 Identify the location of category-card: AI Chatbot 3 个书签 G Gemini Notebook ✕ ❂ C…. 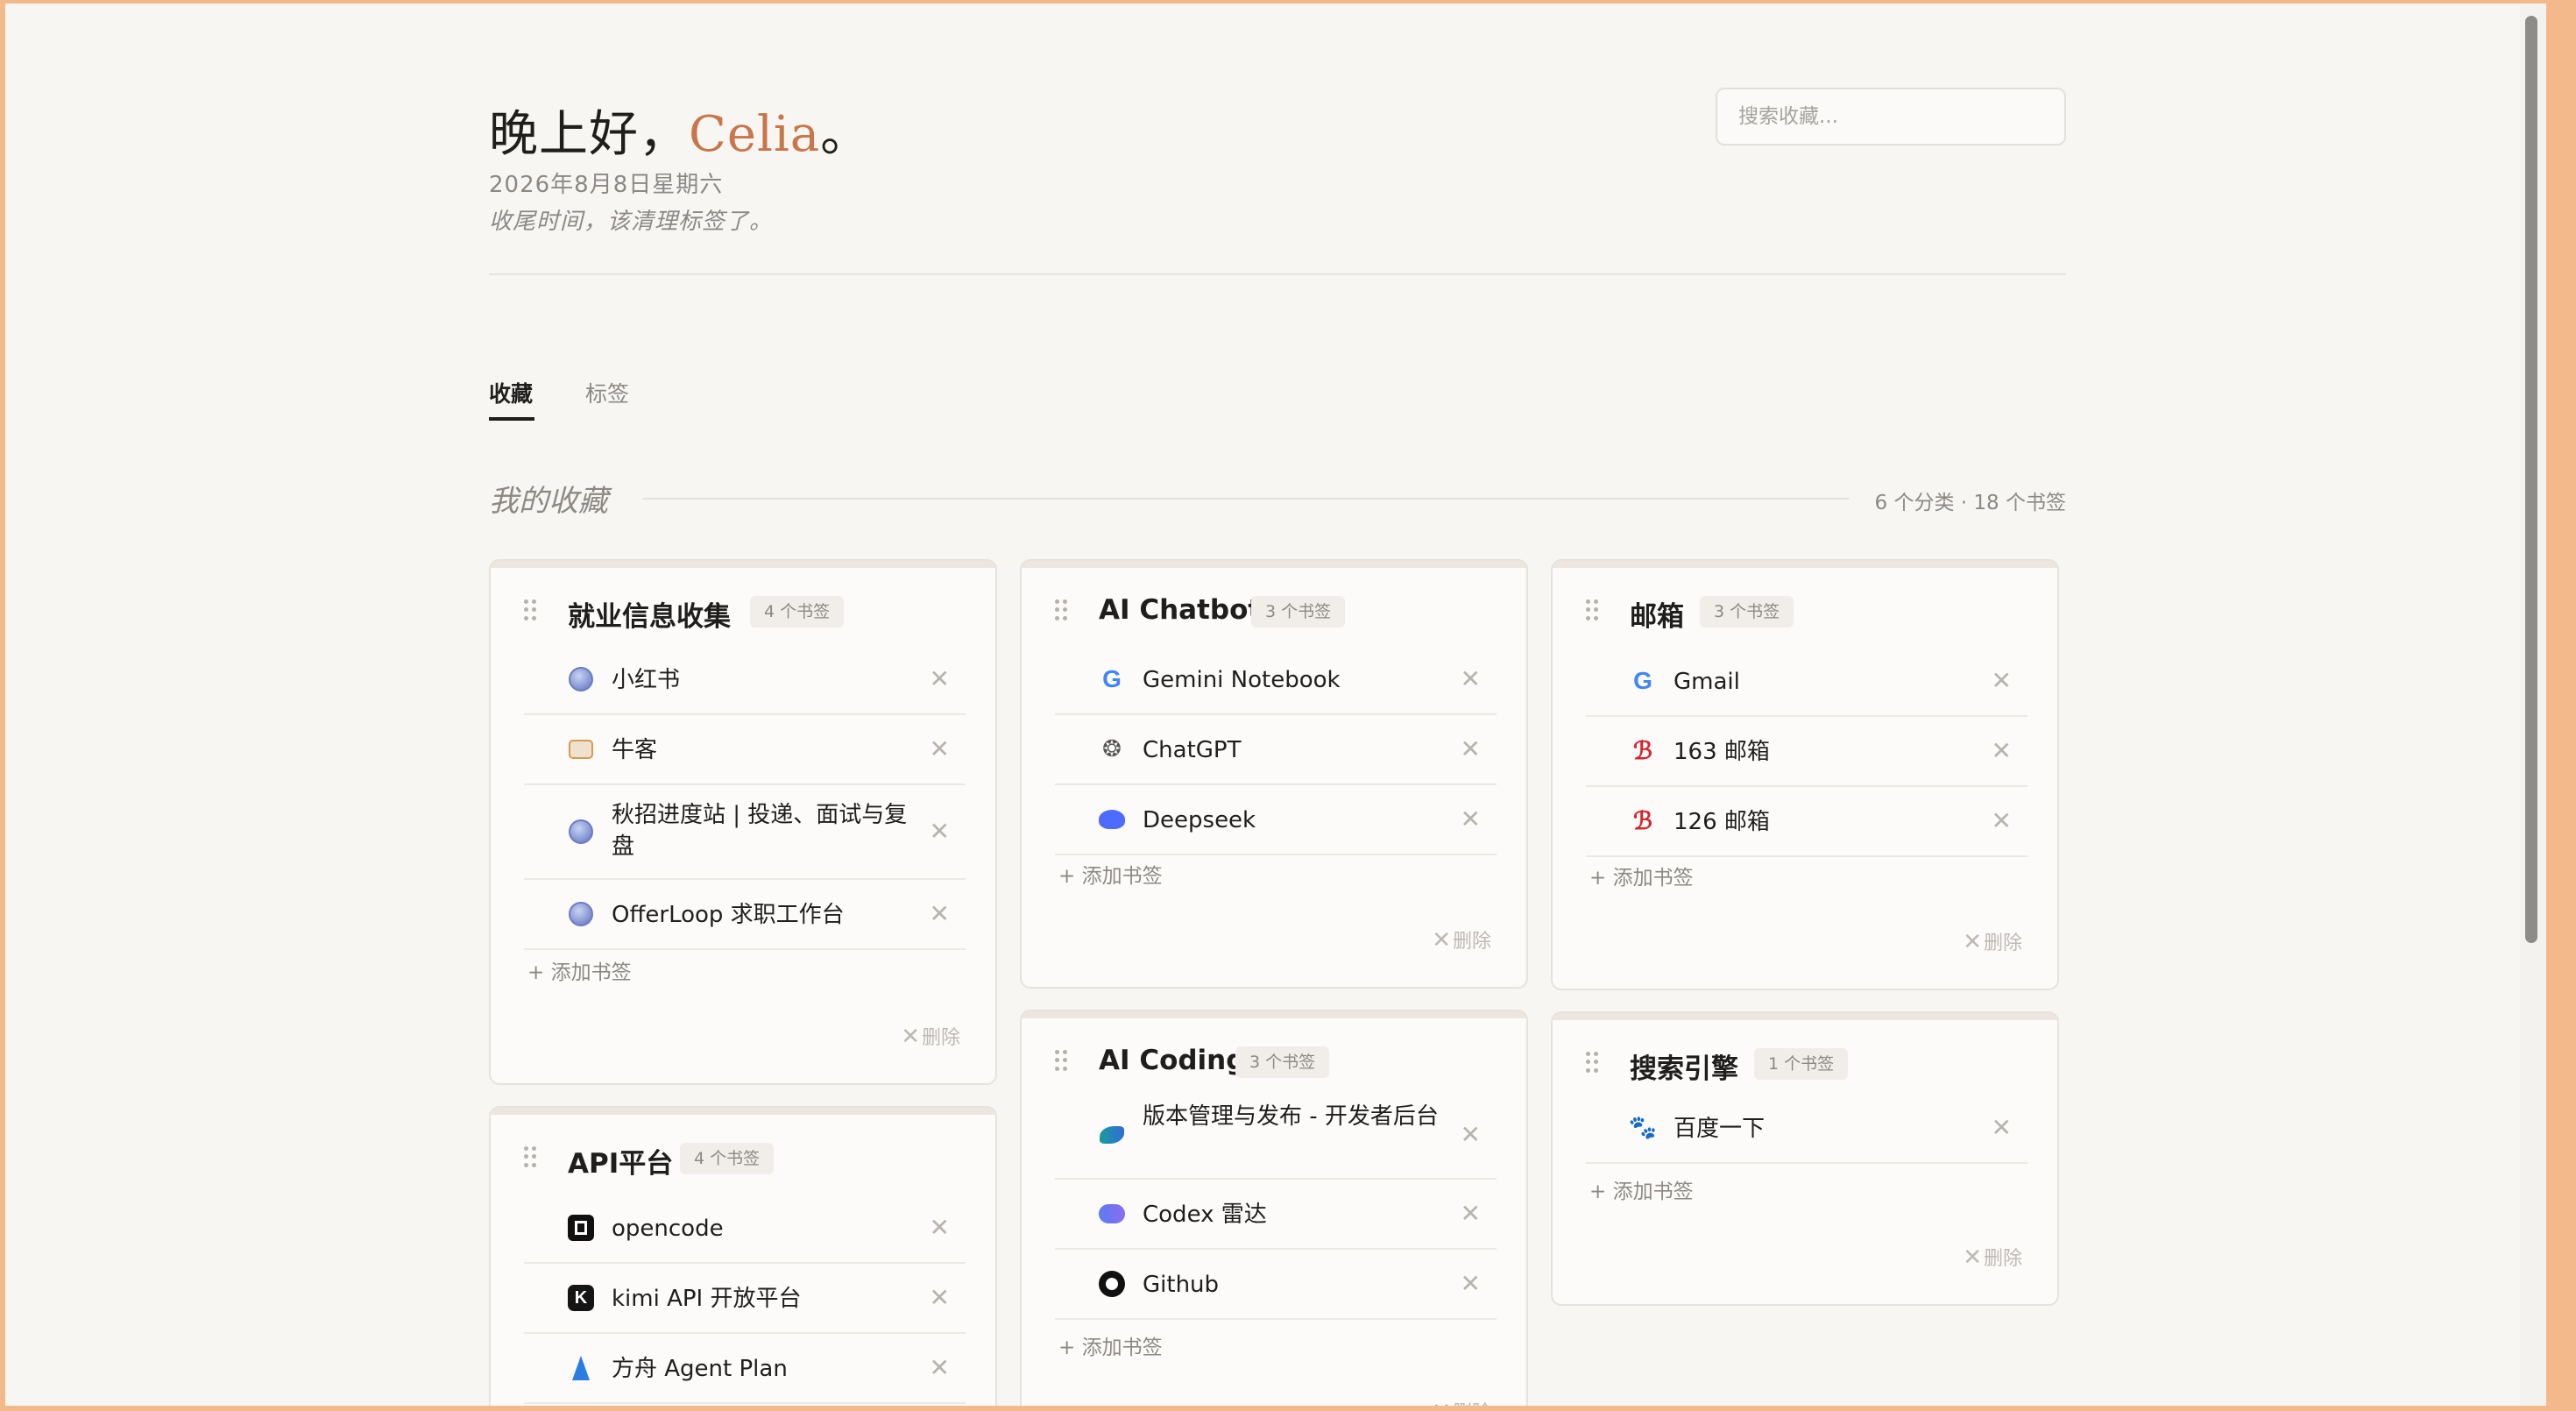
(1274, 774).